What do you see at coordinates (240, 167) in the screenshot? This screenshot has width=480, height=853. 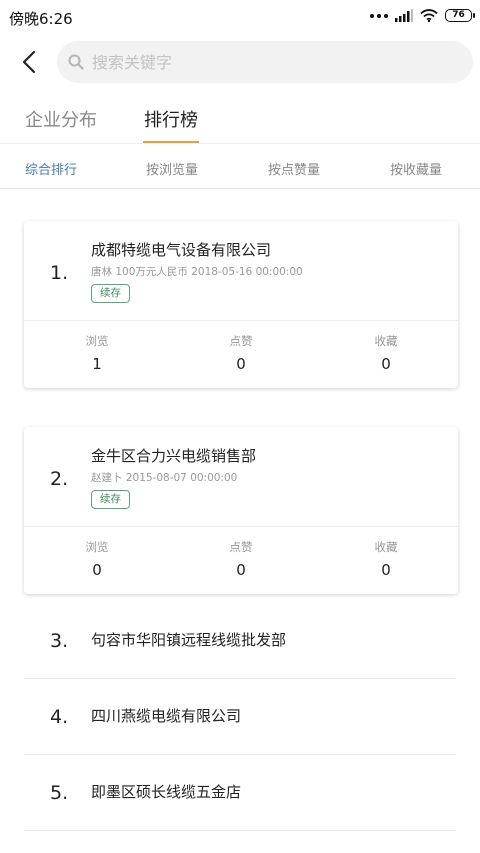 I see `sub-tabs: 综合排行 按浏览量 按点赞量 按收藏量` at bounding box center [240, 167].